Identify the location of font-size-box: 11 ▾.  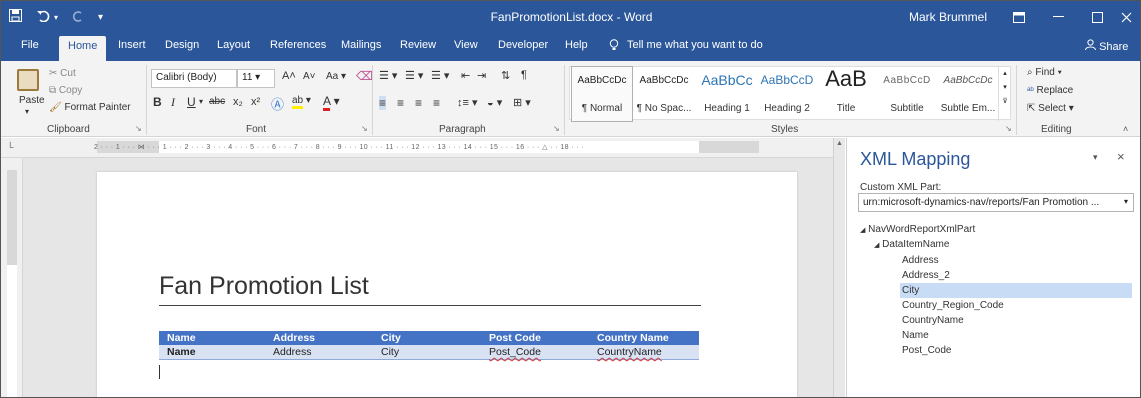
(256, 78).